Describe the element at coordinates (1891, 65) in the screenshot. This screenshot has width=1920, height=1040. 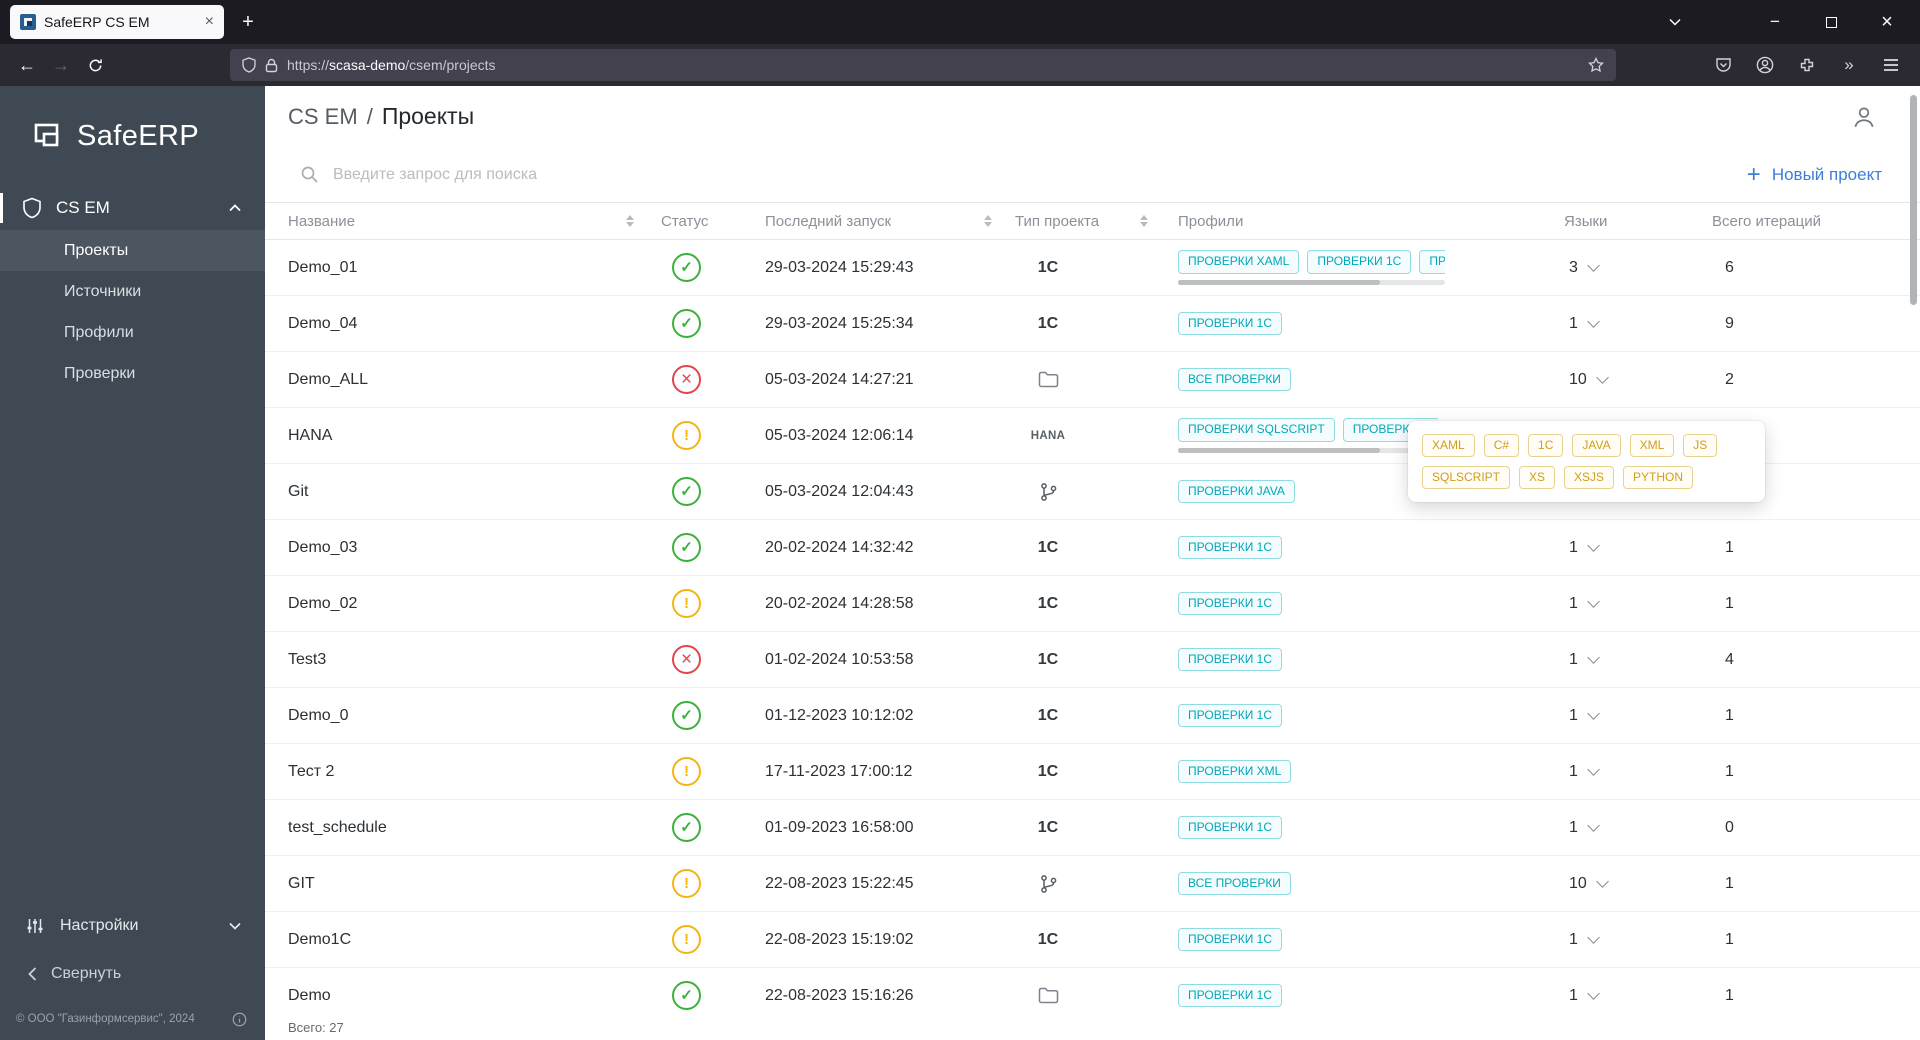
I see `hamburger-menu-icon` at that location.